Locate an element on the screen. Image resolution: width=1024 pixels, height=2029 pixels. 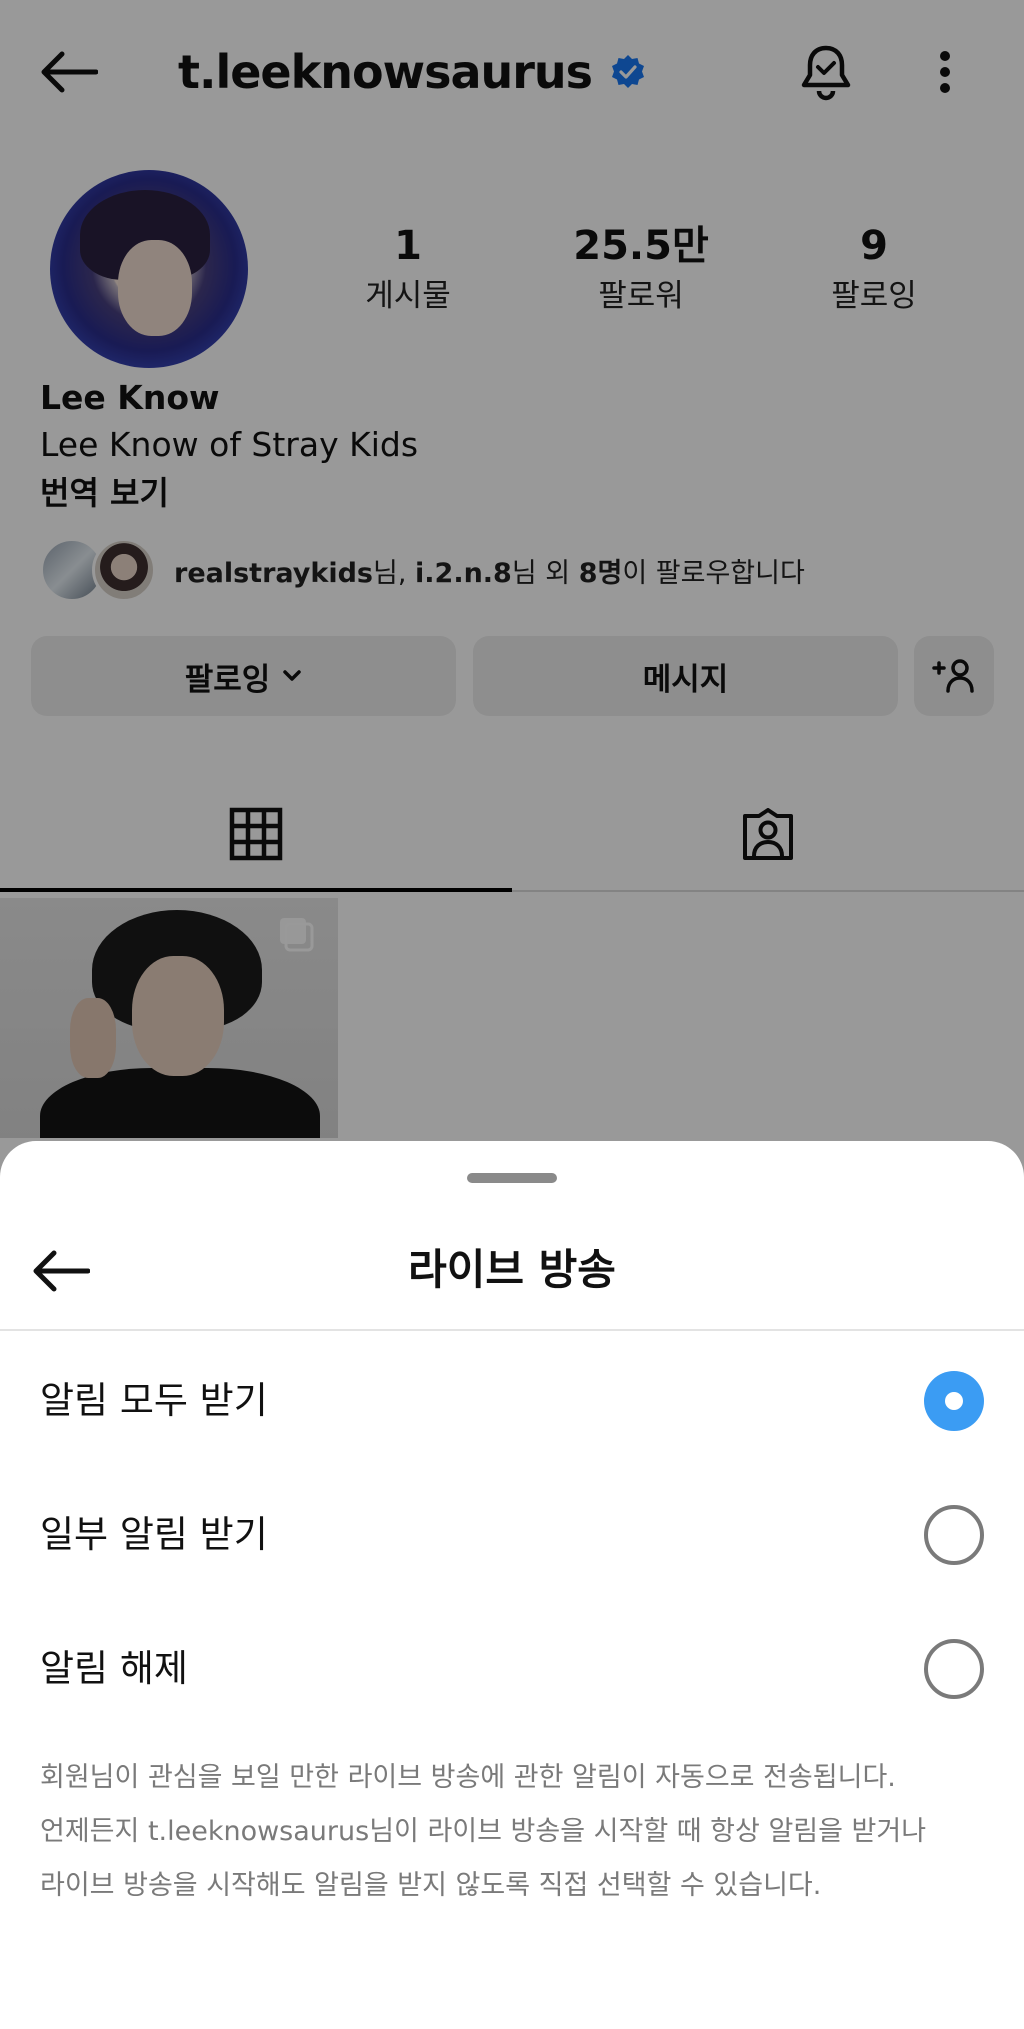
option-label: 알림 모두 받기 is located at coordinates (154, 1400).